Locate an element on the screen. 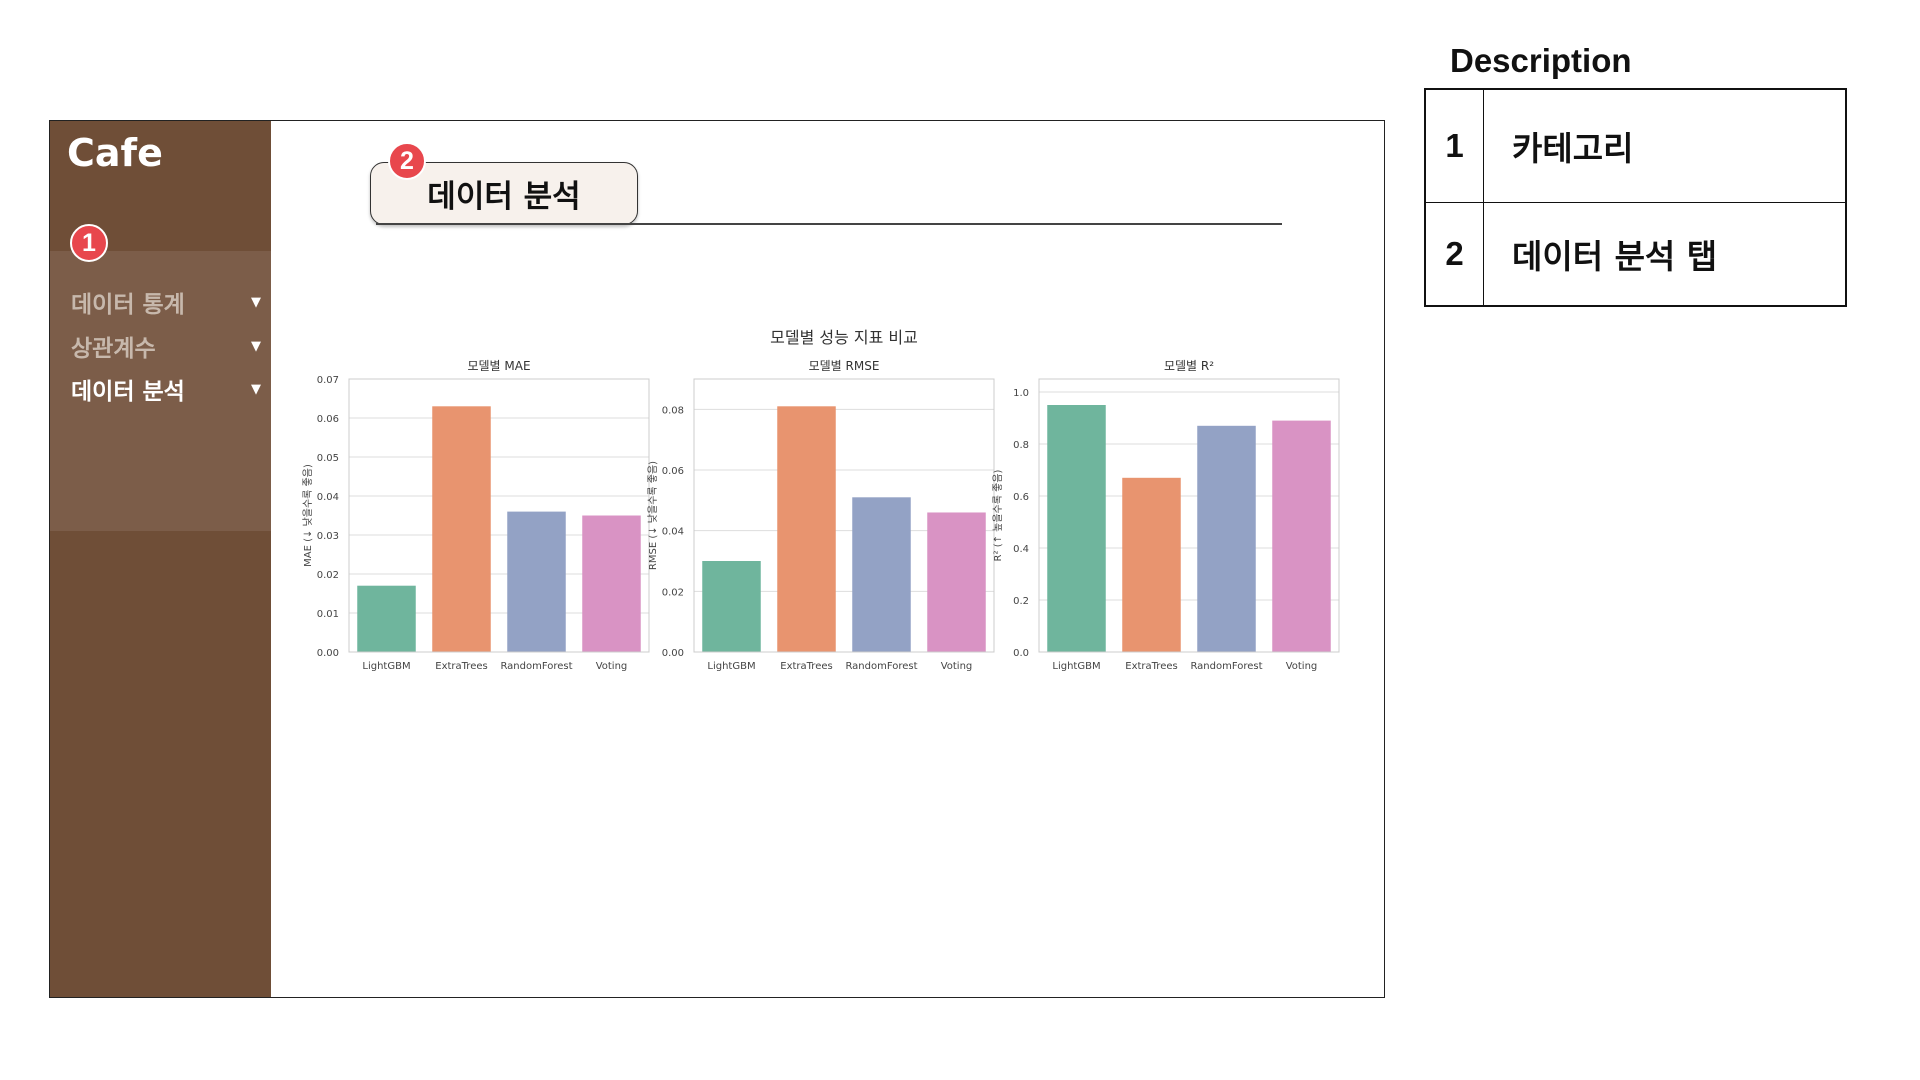 This screenshot has height=1080, width=1920. description-title: Description is located at coordinates (1541, 60).